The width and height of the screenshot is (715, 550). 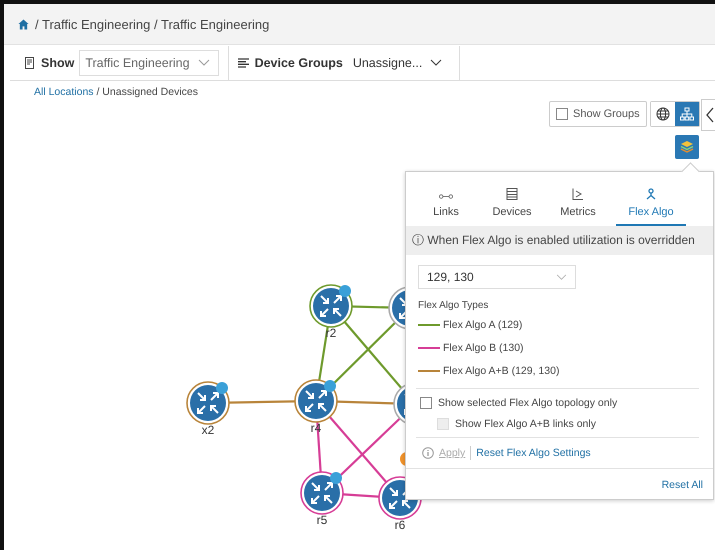 I want to click on reset-all-link: Reset All, so click(x=682, y=485).